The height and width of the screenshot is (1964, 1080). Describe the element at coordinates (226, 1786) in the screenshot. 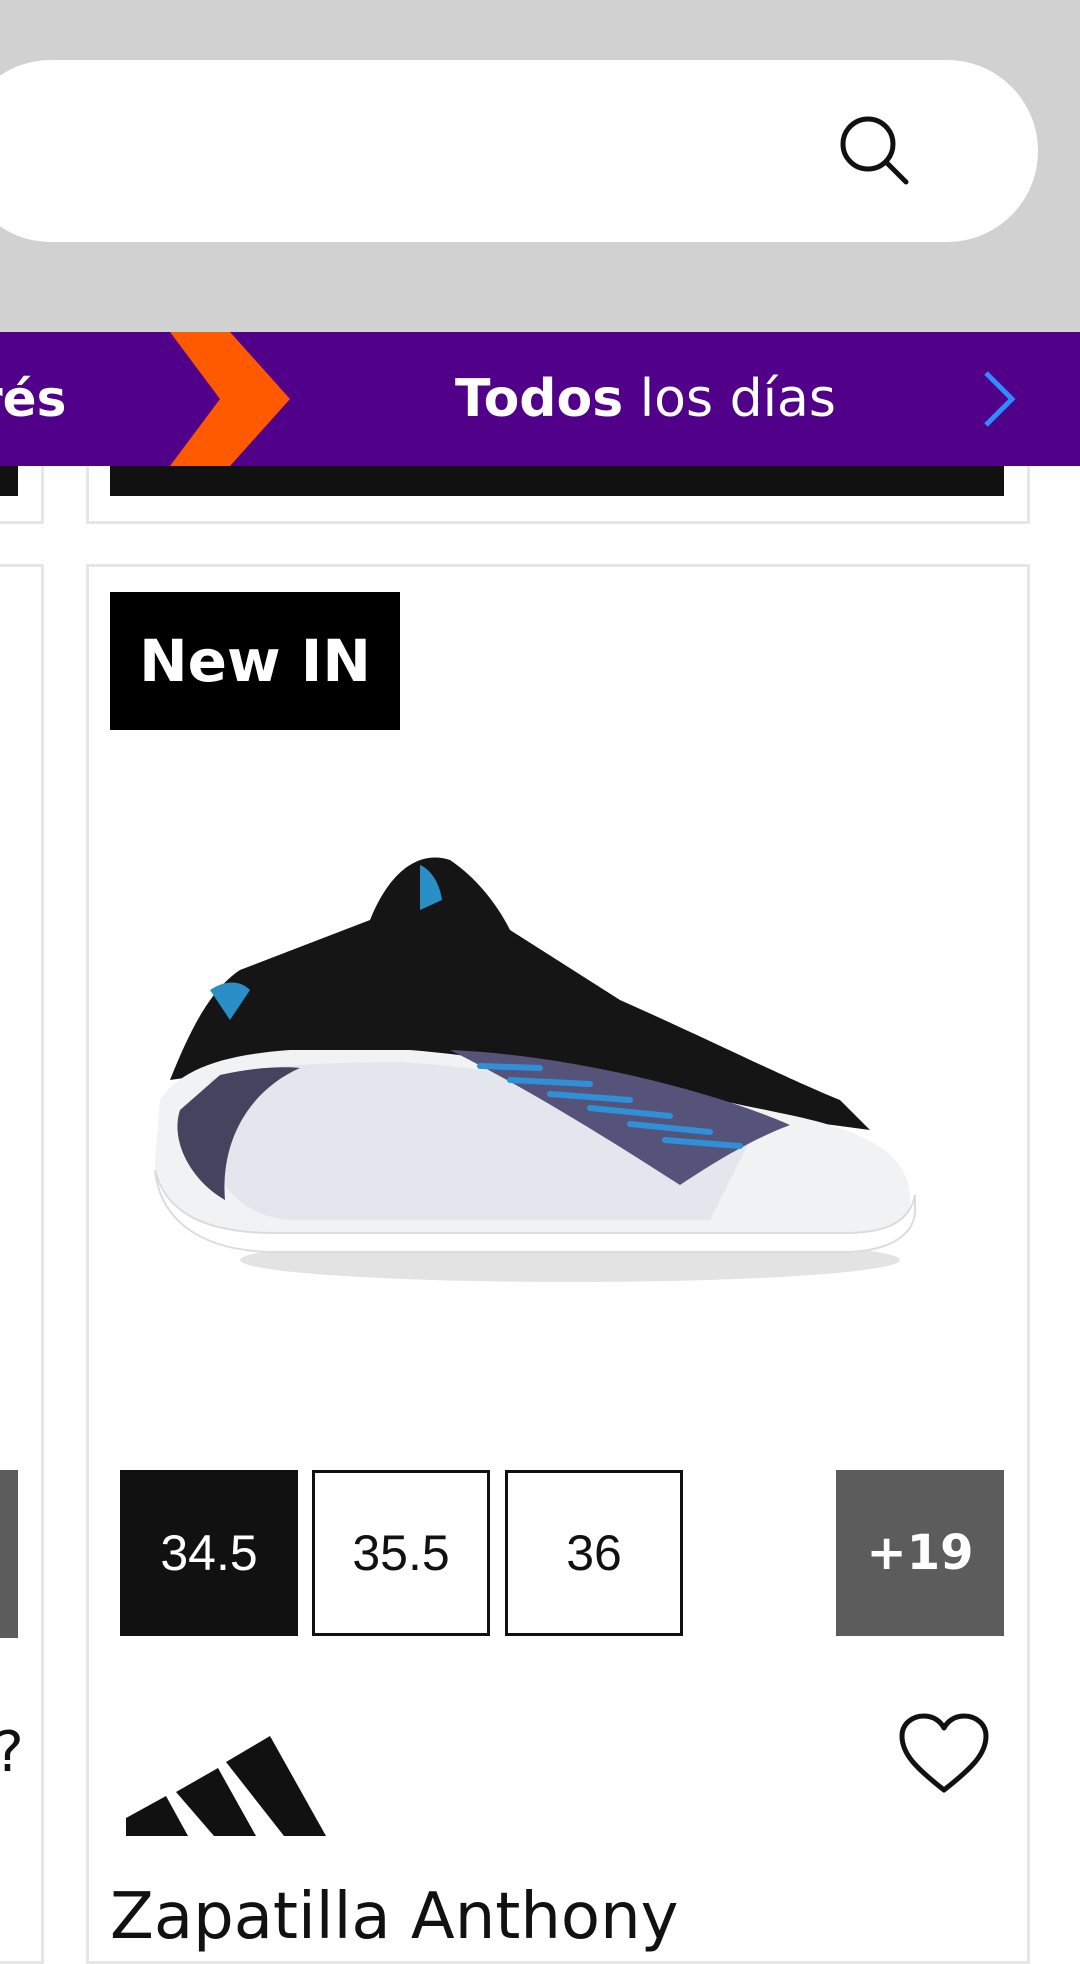

I see `adidas-logo-icon` at that location.